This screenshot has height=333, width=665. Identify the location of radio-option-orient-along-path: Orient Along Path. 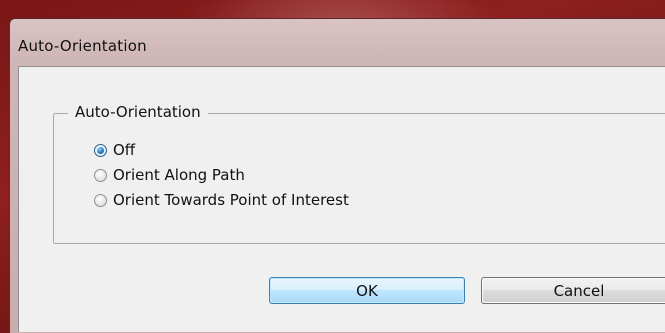
(169, 175).